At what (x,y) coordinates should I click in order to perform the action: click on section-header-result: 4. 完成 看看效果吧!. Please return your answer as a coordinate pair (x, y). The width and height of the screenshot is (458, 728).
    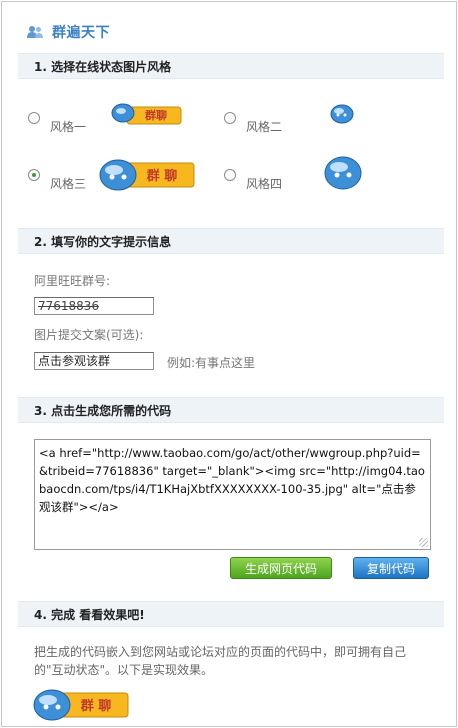
    Looking at the image, I should click on (231, 614).